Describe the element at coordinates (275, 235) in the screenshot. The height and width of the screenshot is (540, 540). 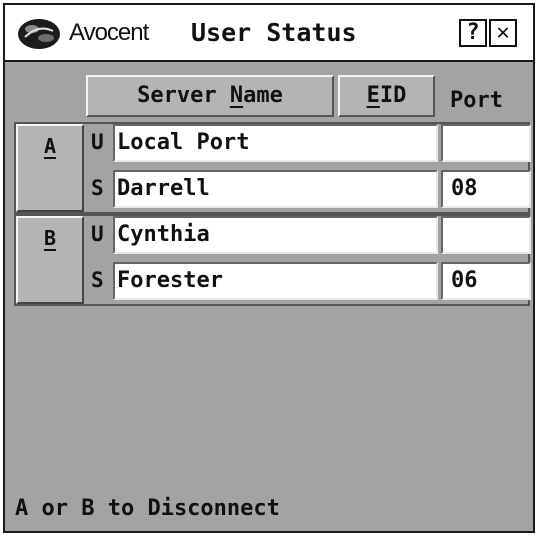
I see `user-name-field: Cynthia` at that location.